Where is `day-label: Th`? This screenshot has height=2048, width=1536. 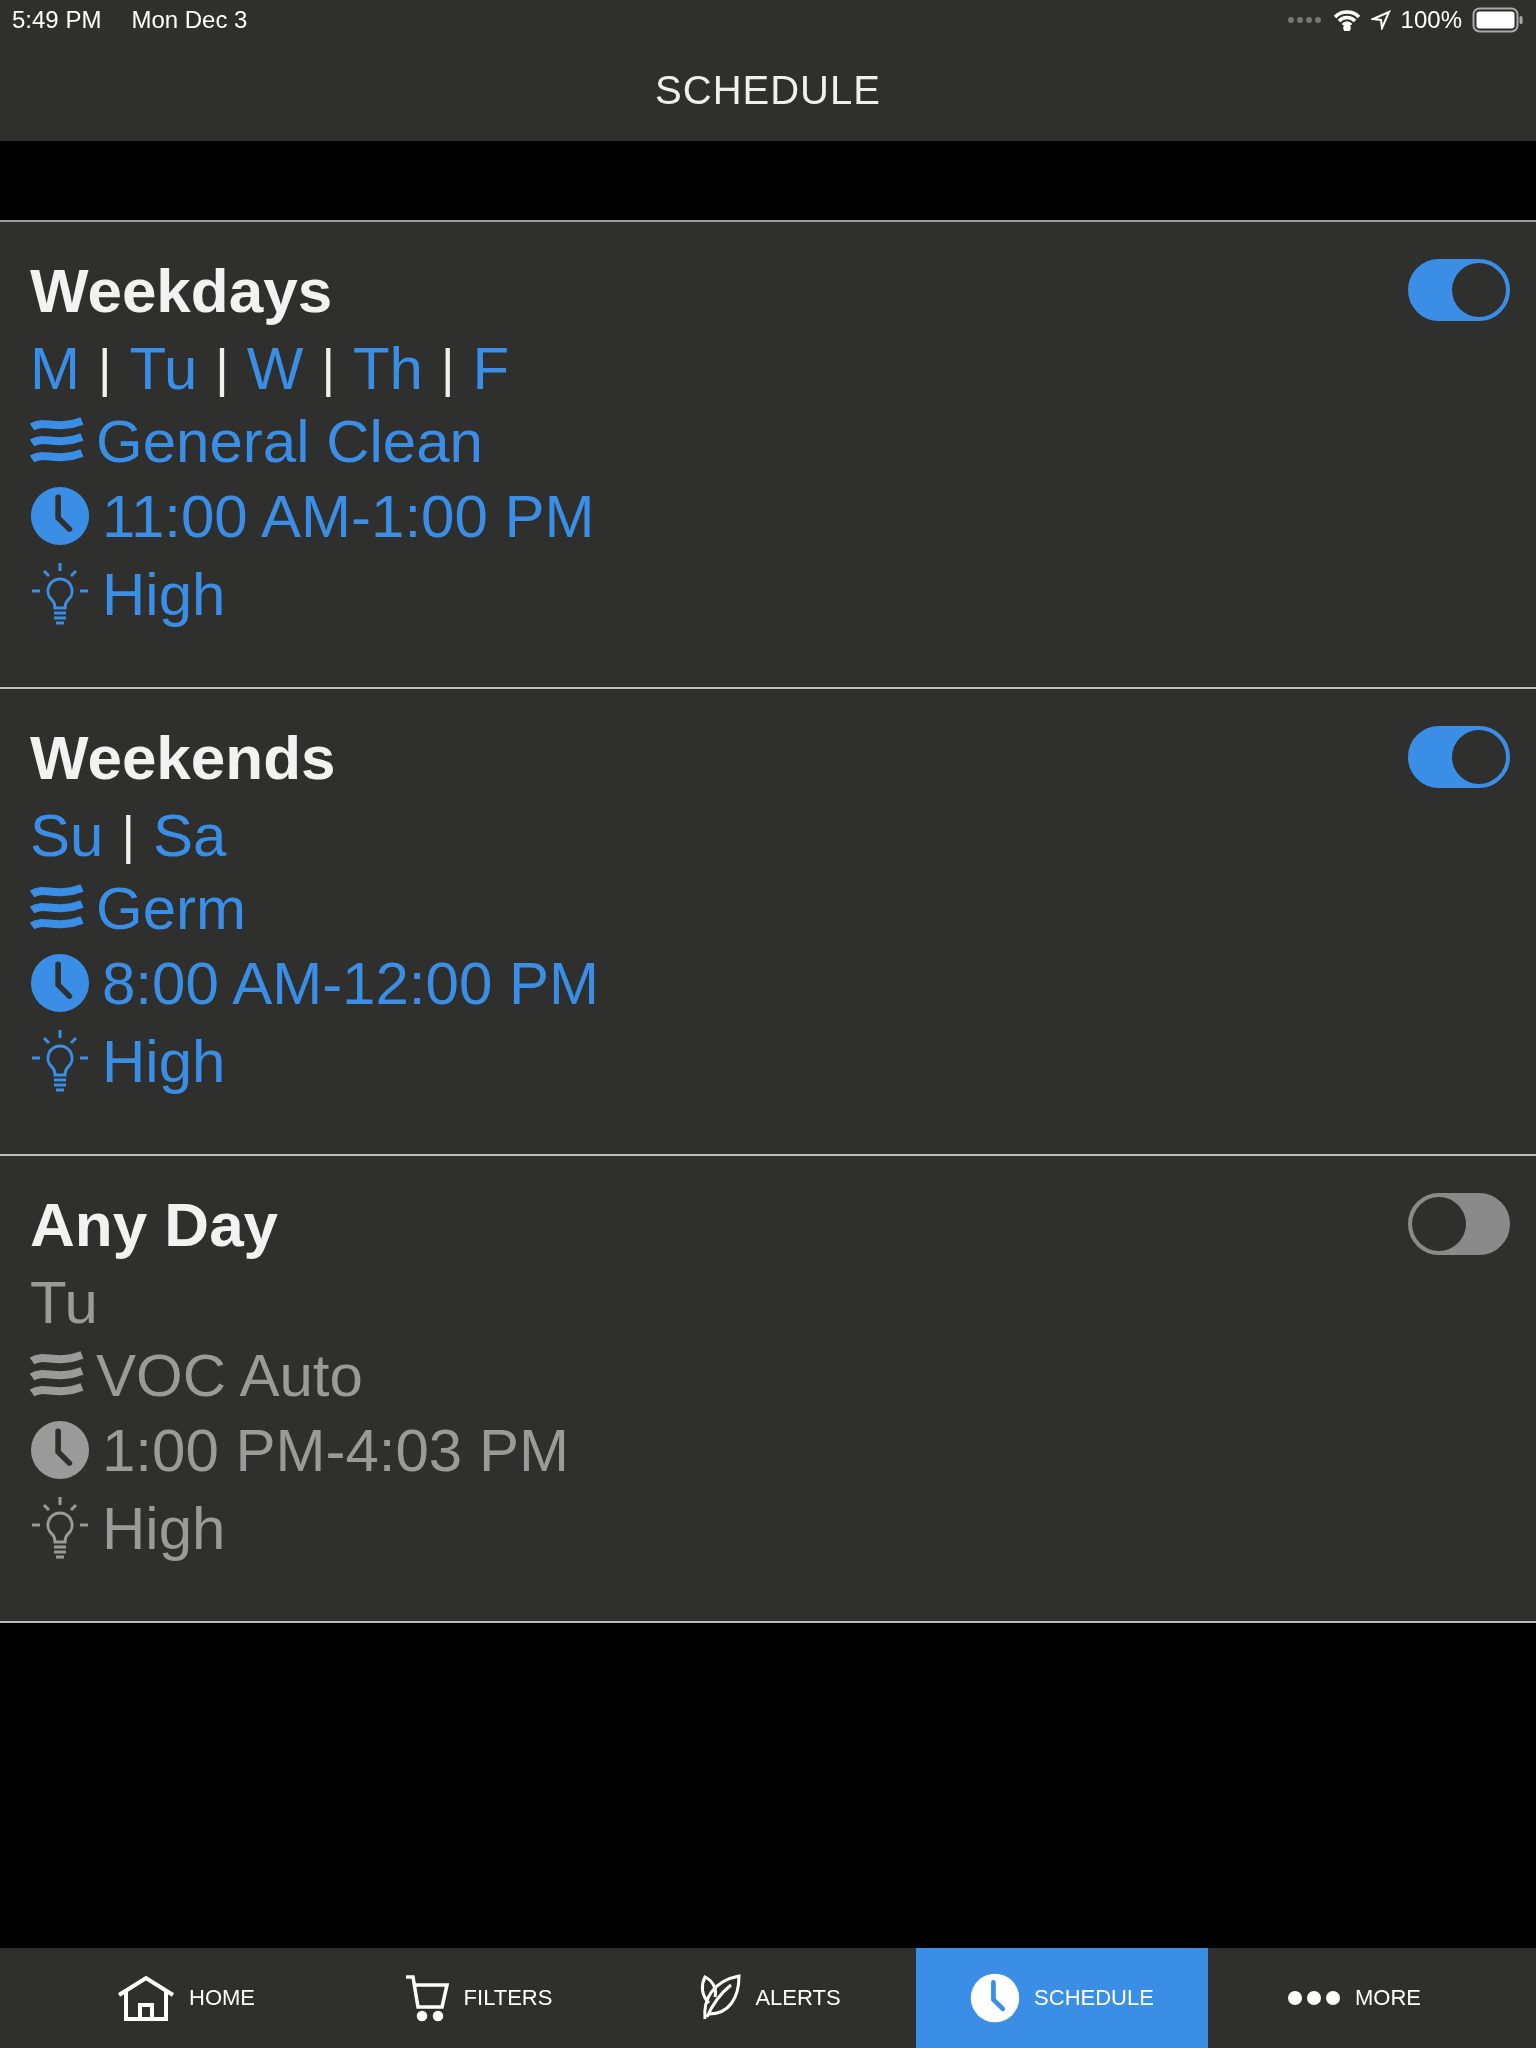 day-label: Th is located at coordinates (387, 368).